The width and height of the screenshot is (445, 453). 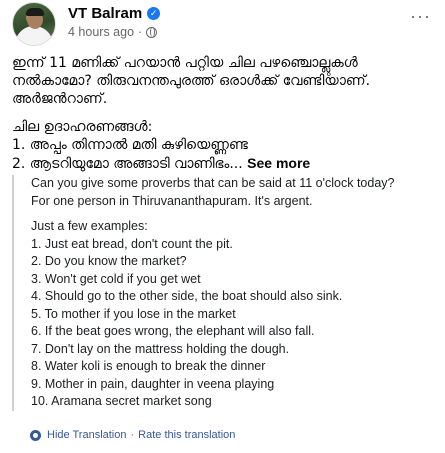 I want to click on verified-badge-icon: ✓, so click(x=154, y=13).